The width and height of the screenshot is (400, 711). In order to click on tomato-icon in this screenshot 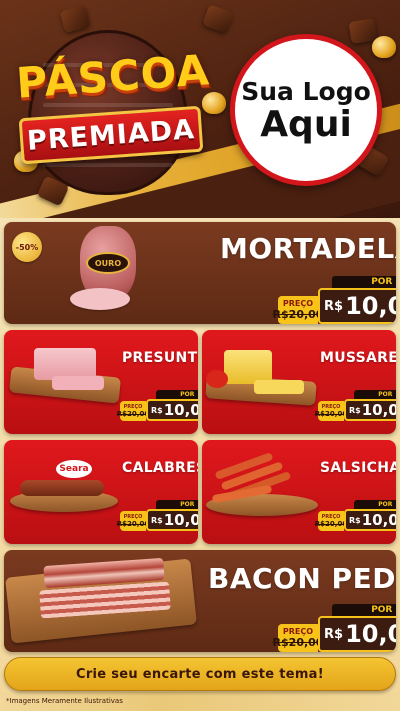, I will do `click(217, 379)`.